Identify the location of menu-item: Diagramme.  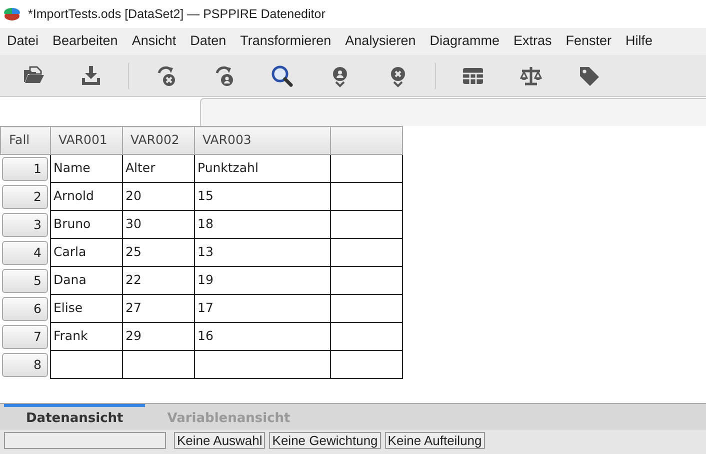
(464, 41).